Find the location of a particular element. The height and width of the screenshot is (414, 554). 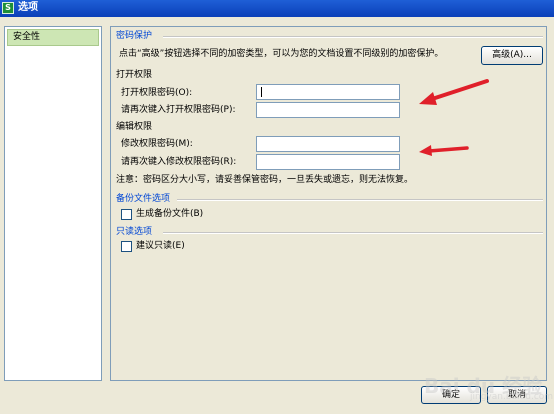

edit-password-label: 修改权限密码(M): is located at coordinates (157, 144).